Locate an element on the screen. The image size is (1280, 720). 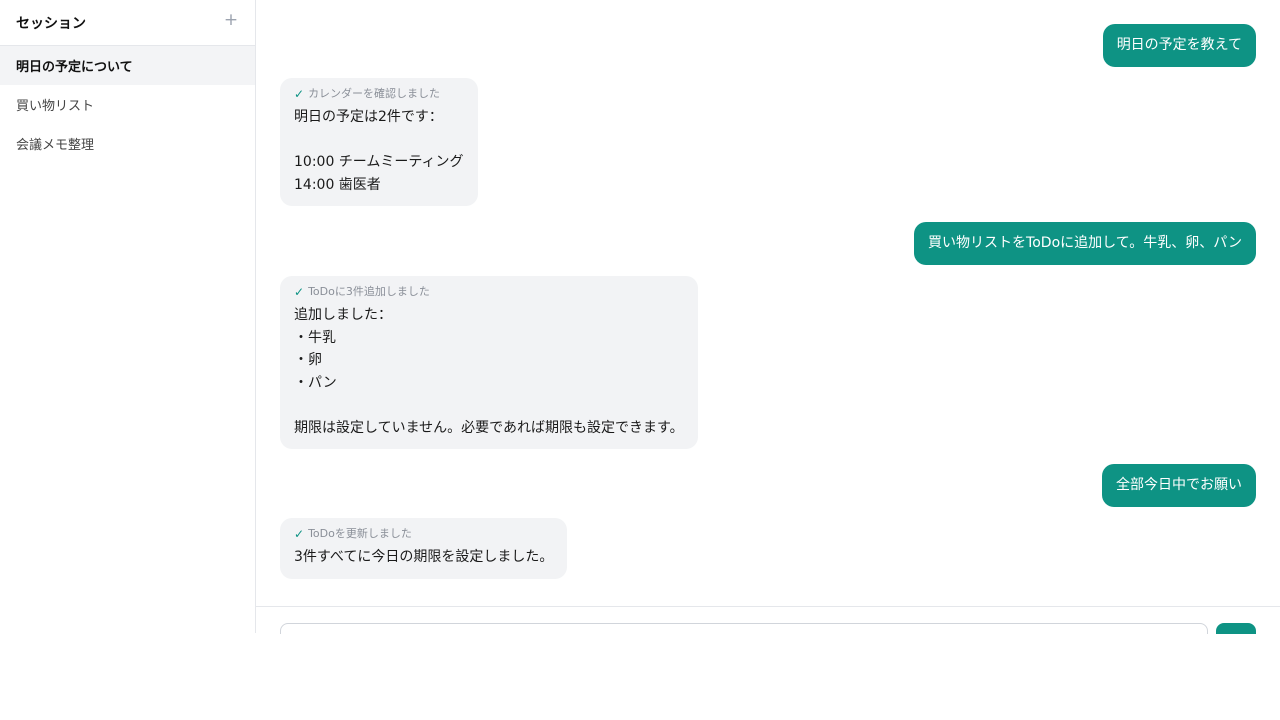
sidebar-title: セッション is located at coordinates (51, 23).